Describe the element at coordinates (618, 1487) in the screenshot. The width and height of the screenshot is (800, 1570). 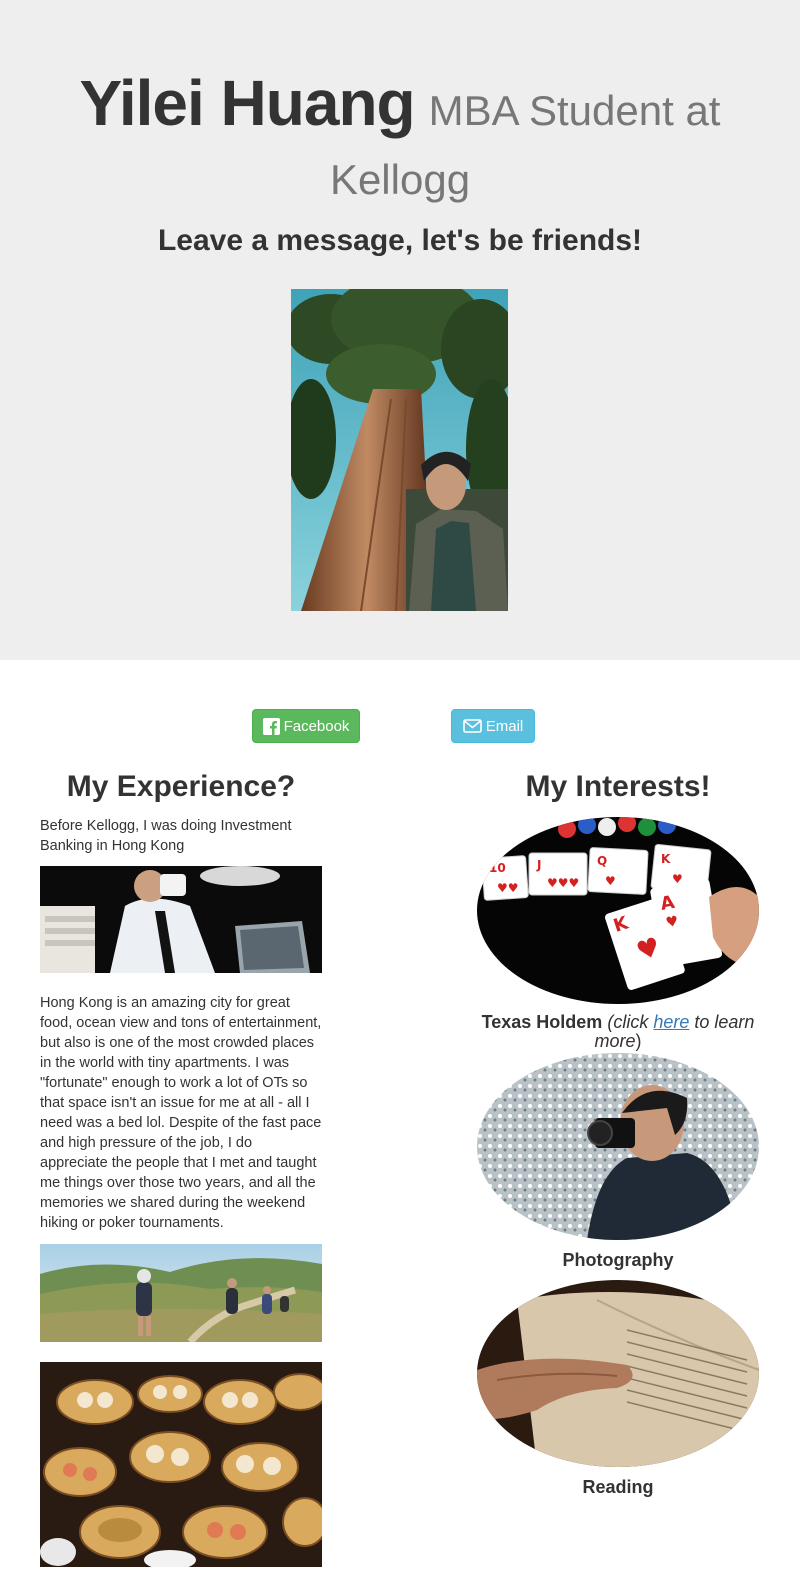
I see `reading-caption: Reading` at that location.